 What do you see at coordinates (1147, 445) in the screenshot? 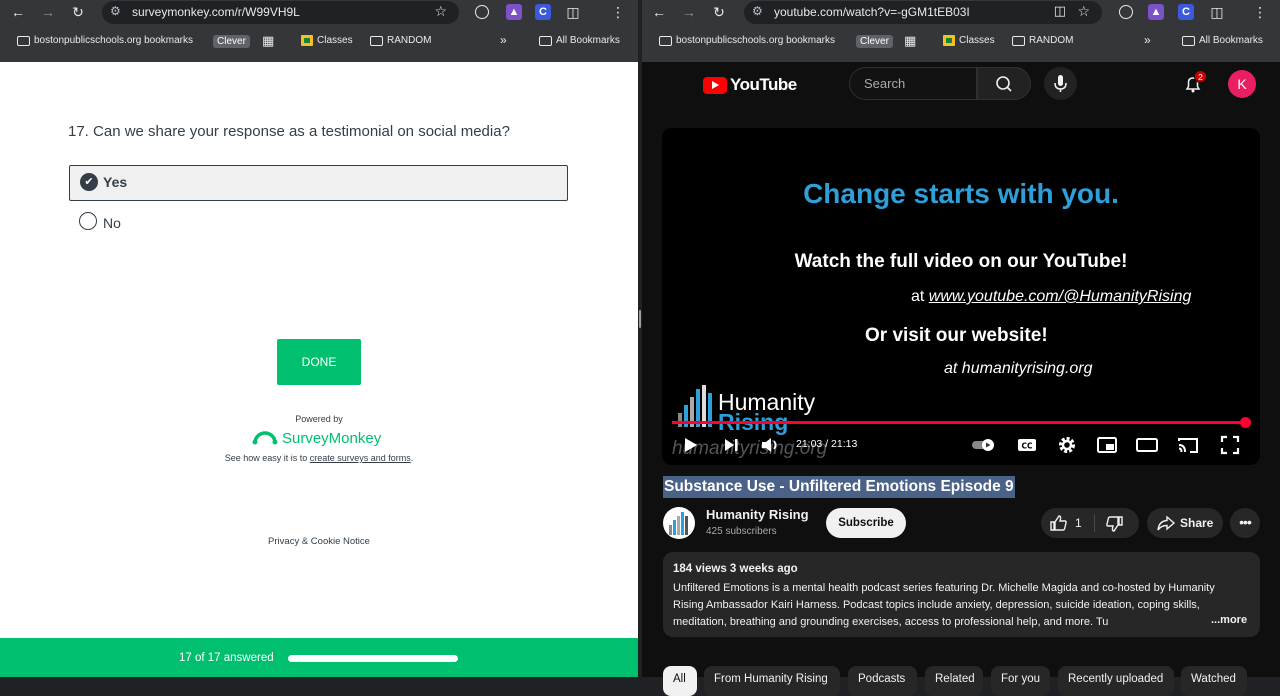
I see `theater-mode-icon` at bounding box center [1147, 445].